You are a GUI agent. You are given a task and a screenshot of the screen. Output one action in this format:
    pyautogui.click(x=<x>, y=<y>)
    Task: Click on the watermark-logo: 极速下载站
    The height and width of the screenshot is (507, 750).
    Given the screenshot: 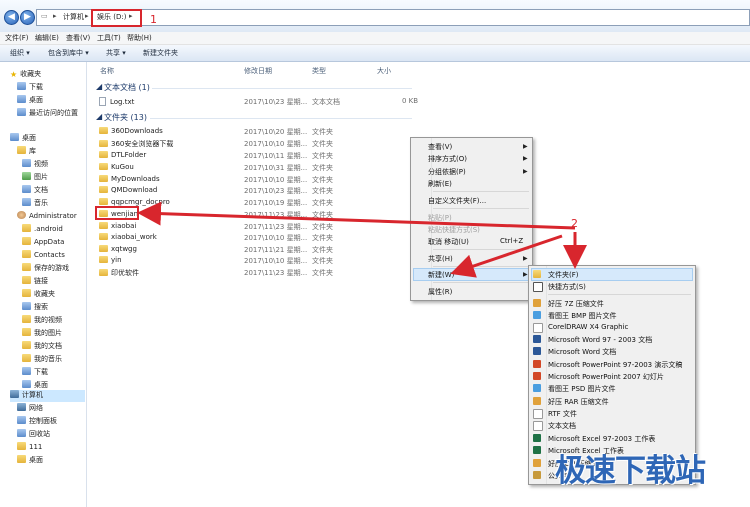 What is the action you would take?
    pyautogui.click(x=630, y=471)
    